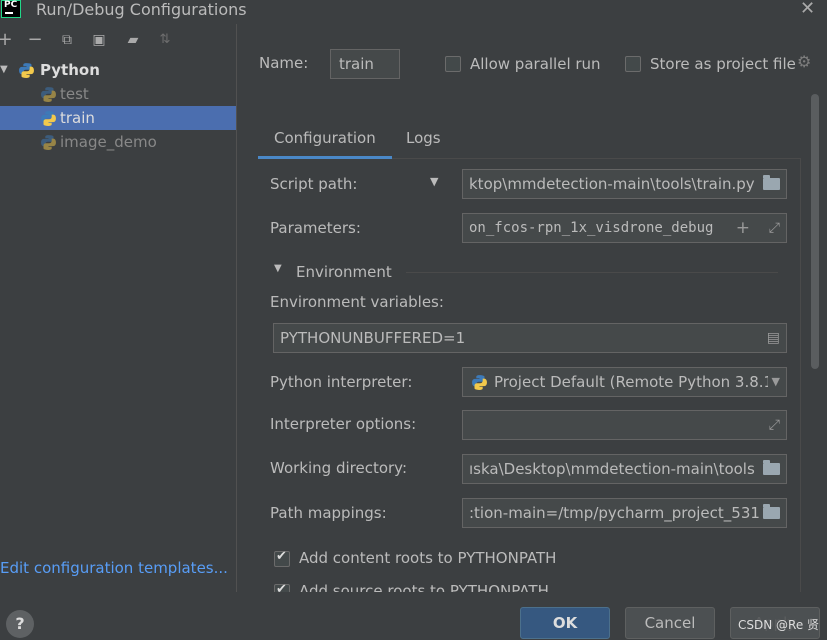  Describe the element at coordinates (413, 12) in the screenshot. I see `title-bar: PC Run/Debug Configurations ✕` at that location.